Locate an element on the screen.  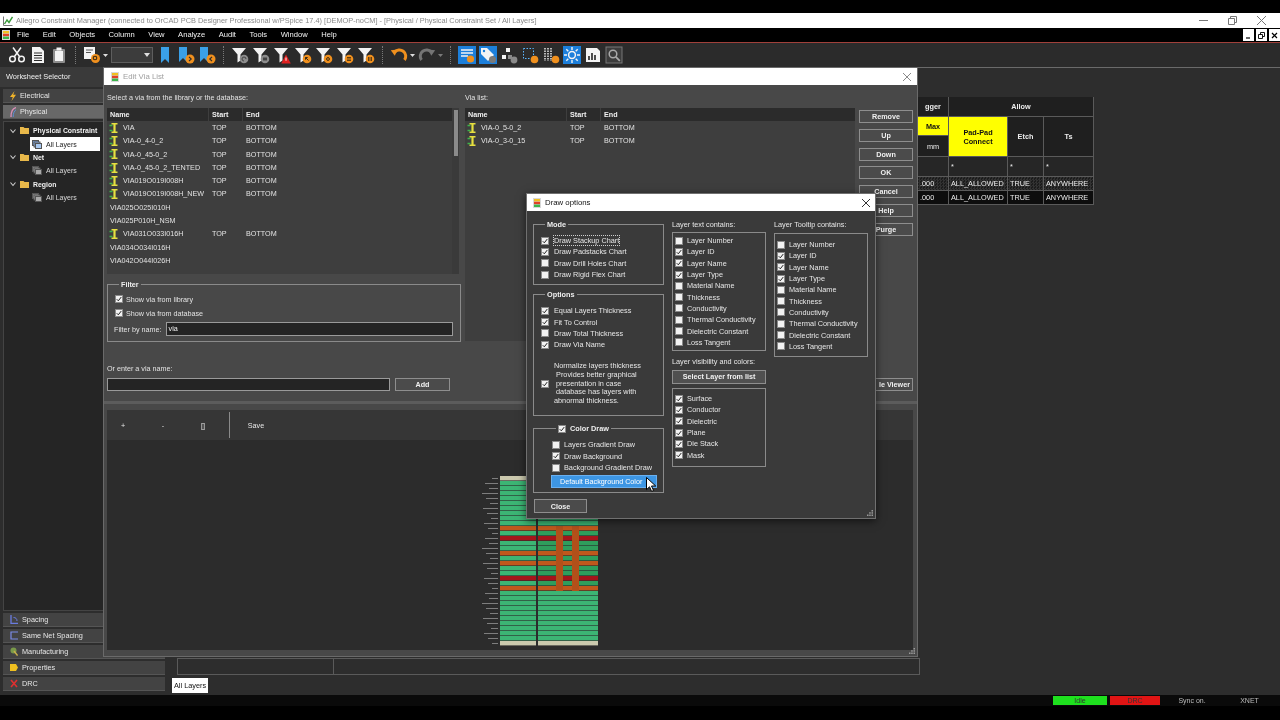
scissors-icon is located at coordinates (17, 55).